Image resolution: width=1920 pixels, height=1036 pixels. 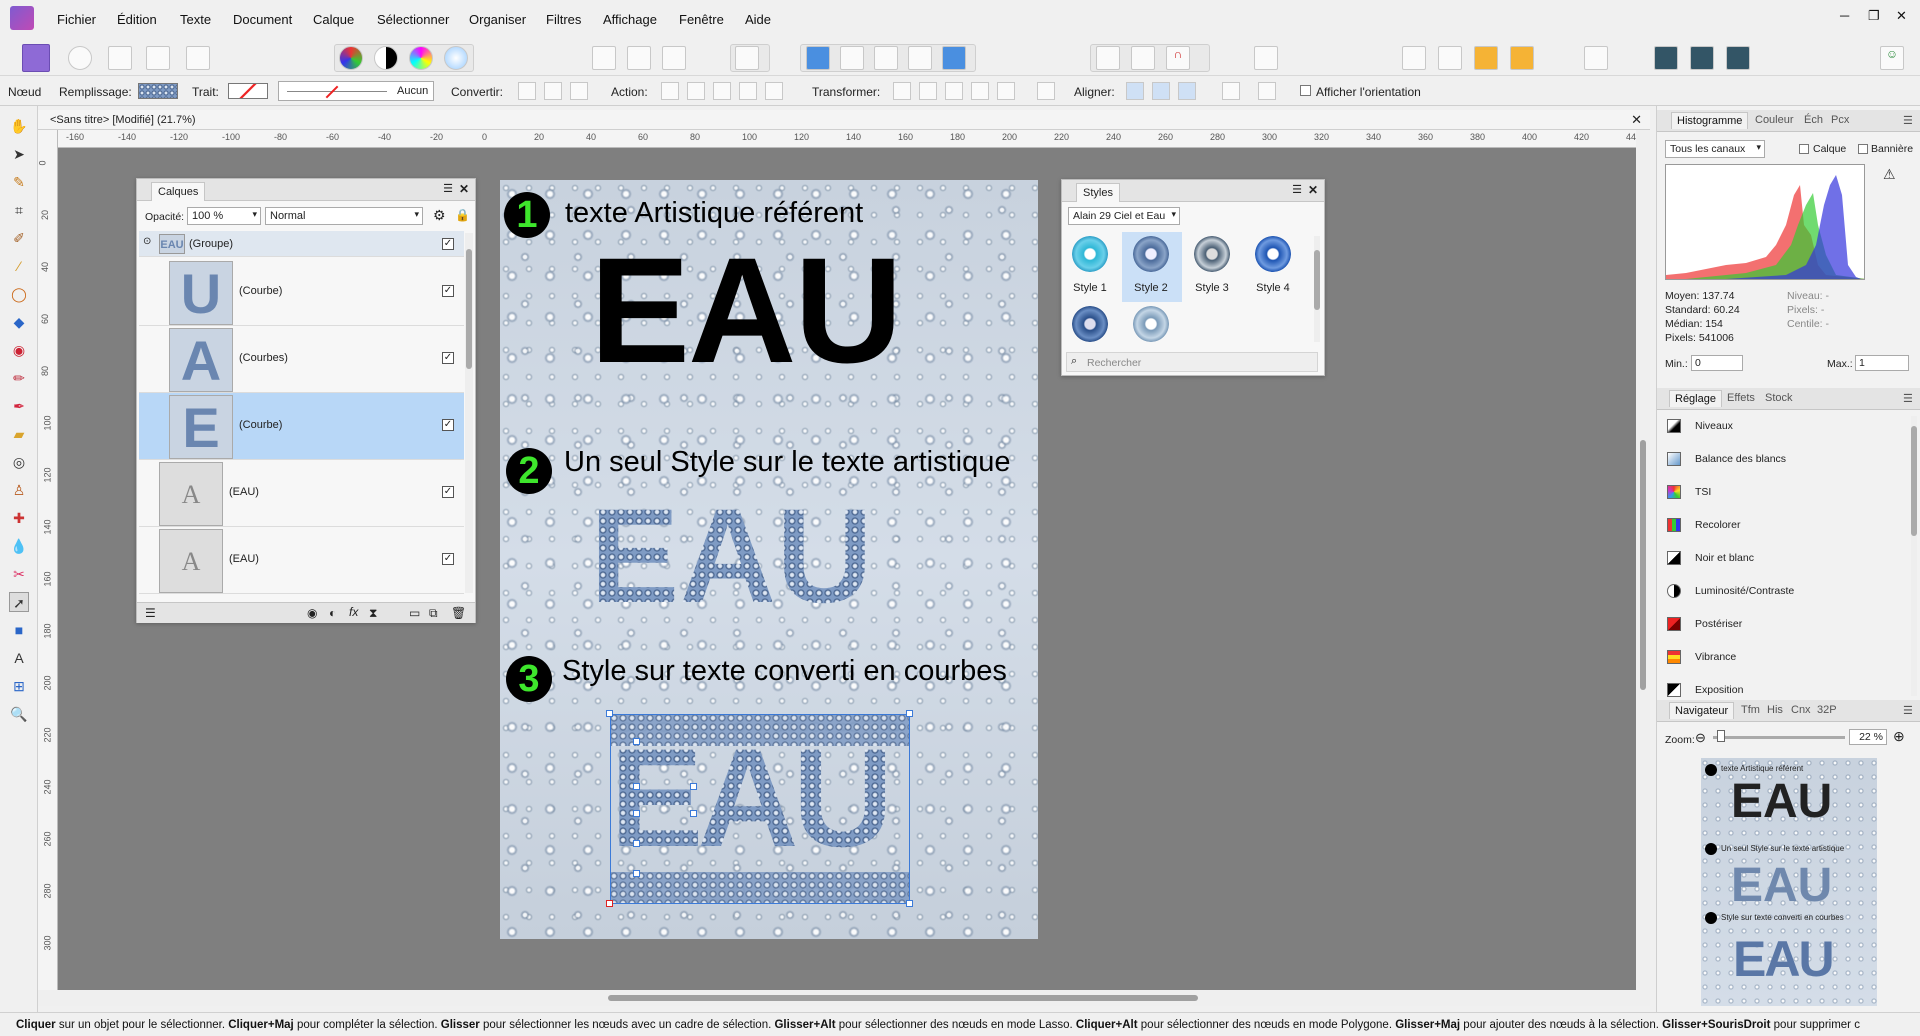 What do you see at coordinates (1840, 120) in the screenshot?
I see `tab-pcx: Pcx` at bounding box center [1840, 120].